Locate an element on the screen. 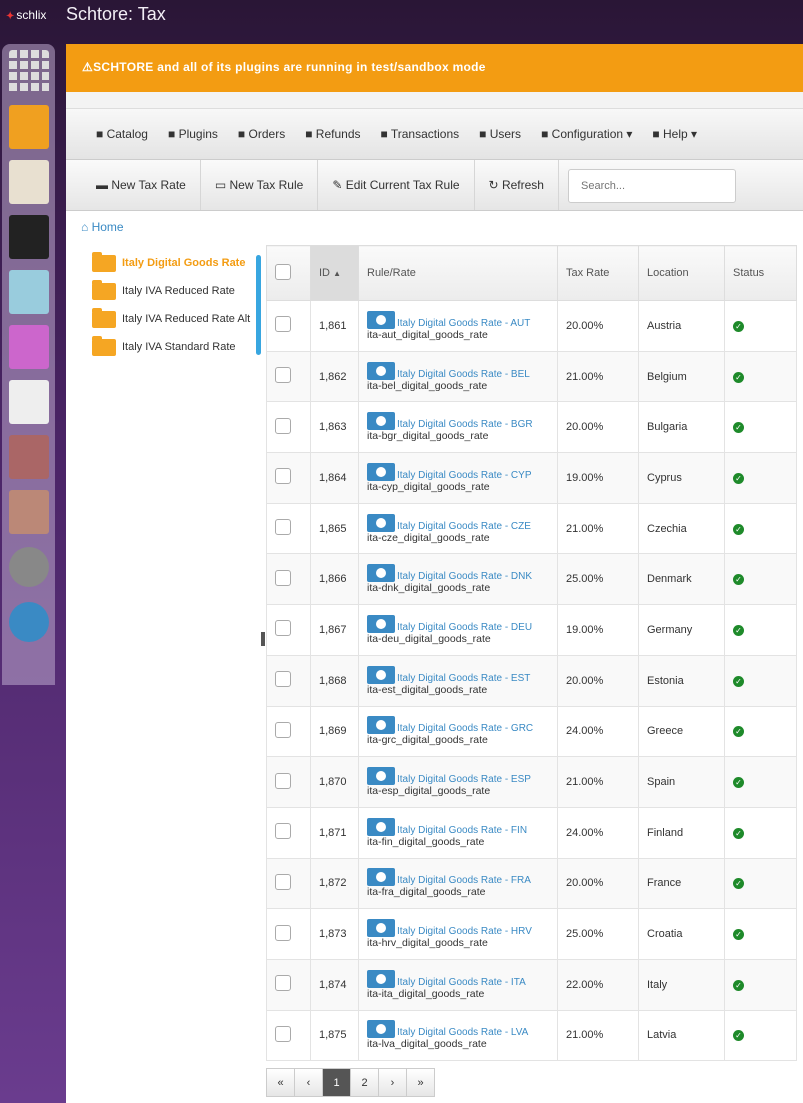  column-rule-rate: Rule/Rate is located at coordinates (458, 273).